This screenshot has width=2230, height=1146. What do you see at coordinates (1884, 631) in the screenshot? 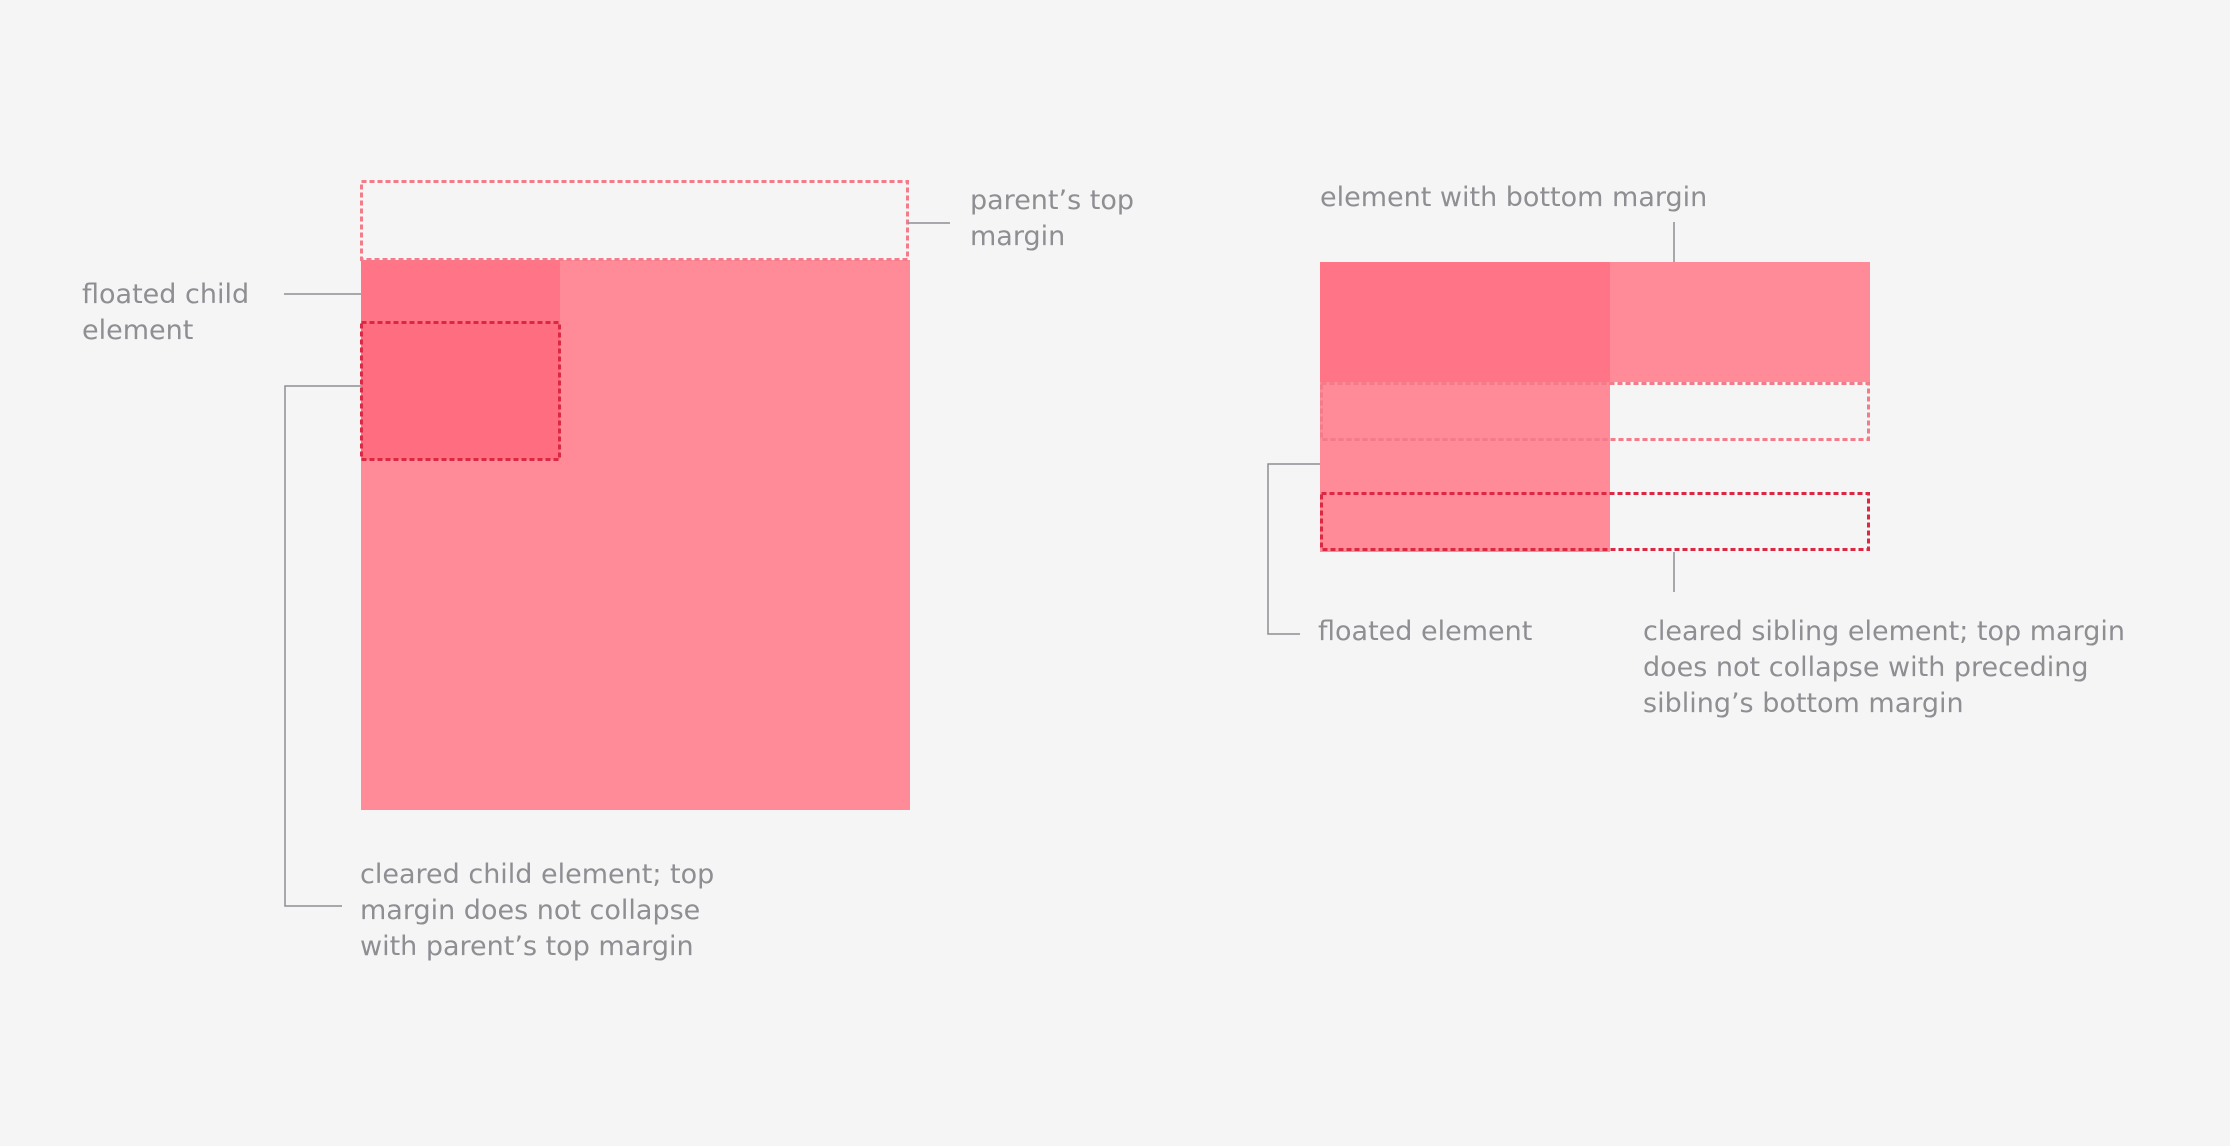
I see `cleared-sibling-label-line: cleared sibling element; top margin` at bounding box center [1884, 631].